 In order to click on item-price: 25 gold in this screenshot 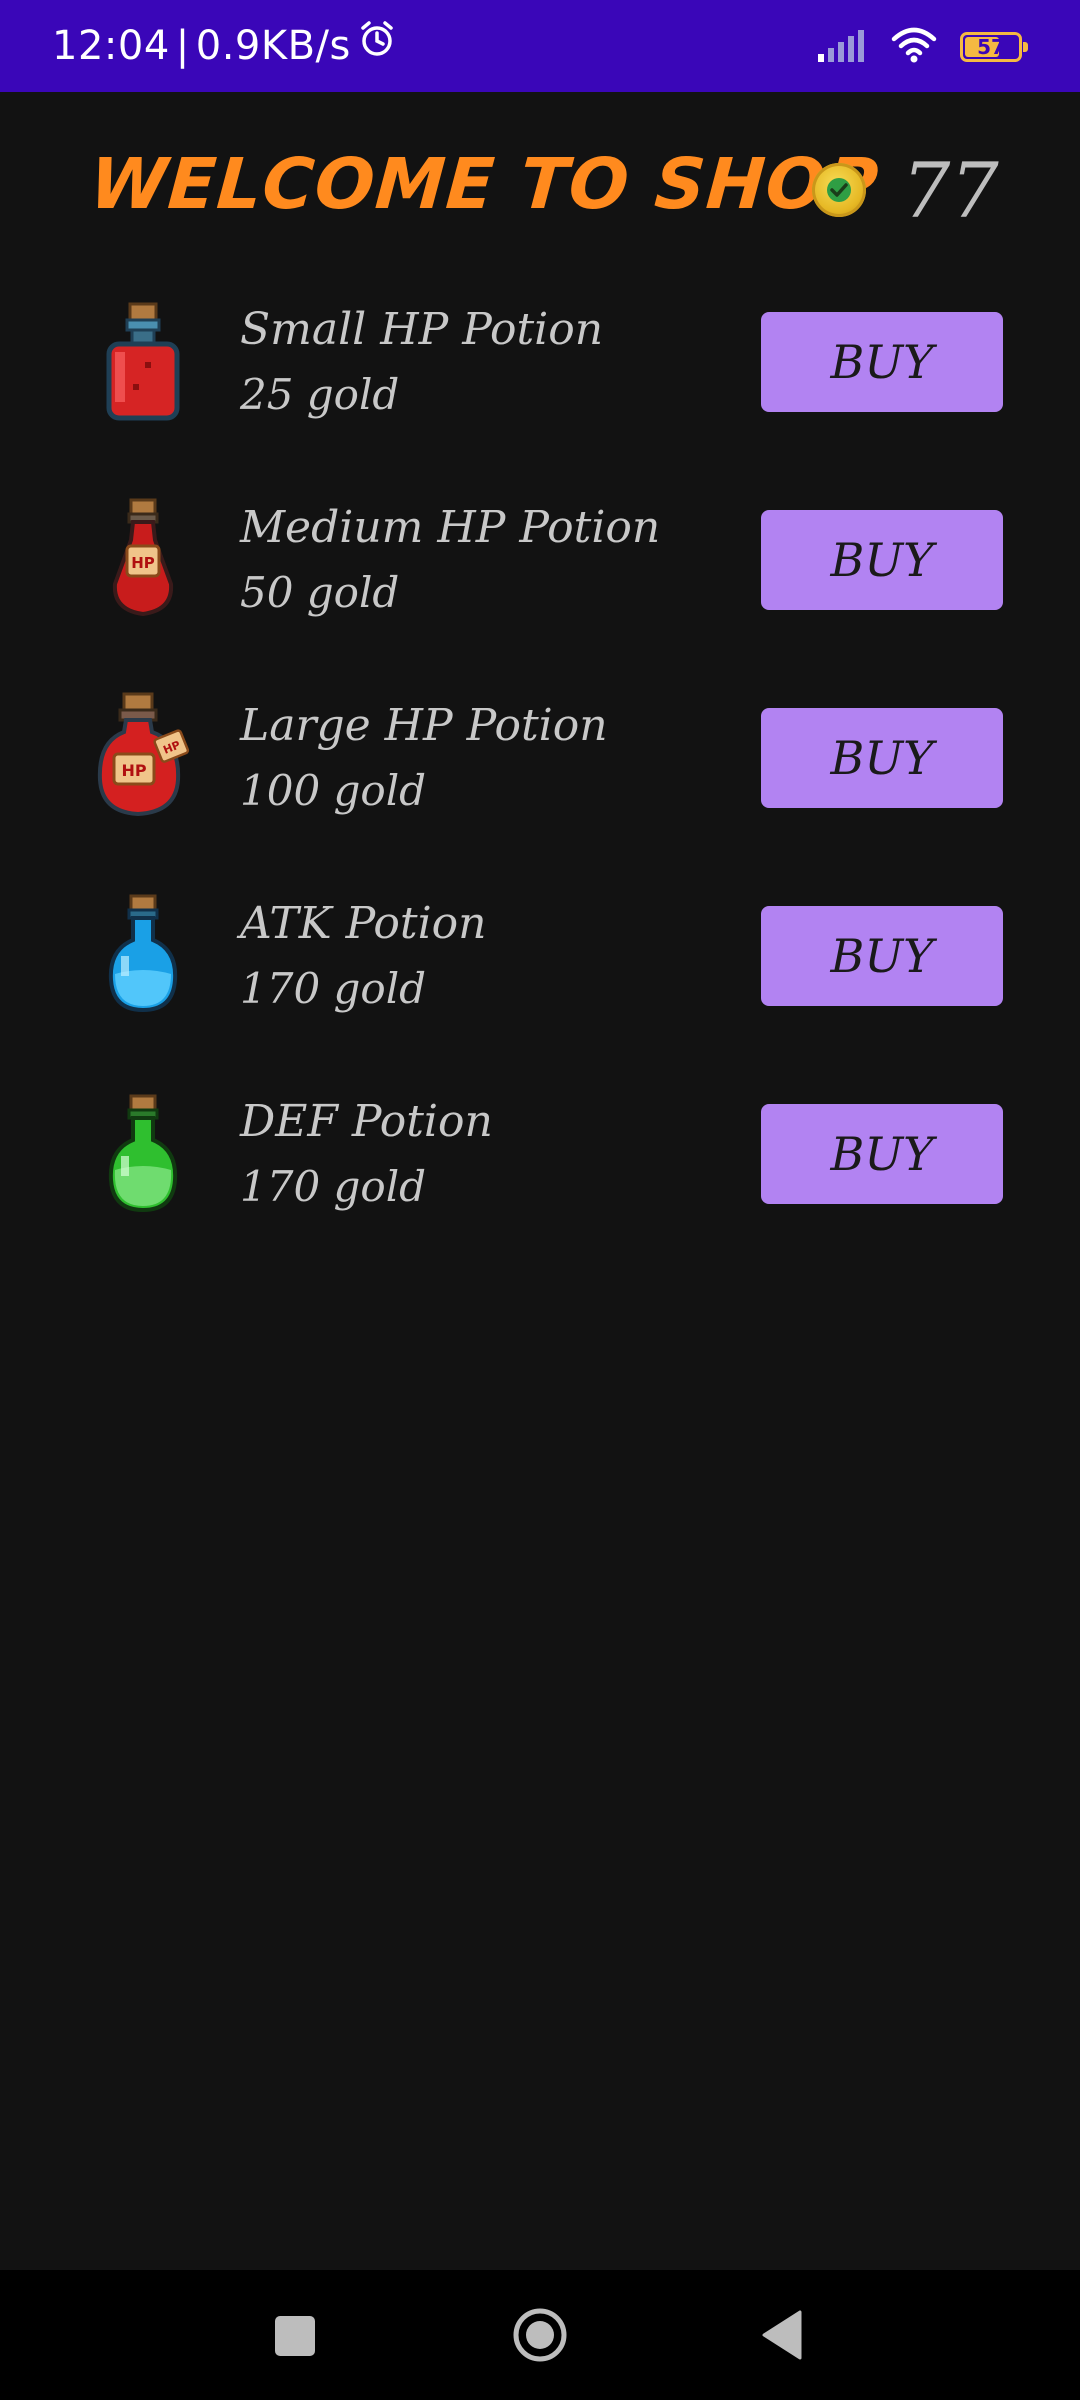, I will do `click(320, 394)`.